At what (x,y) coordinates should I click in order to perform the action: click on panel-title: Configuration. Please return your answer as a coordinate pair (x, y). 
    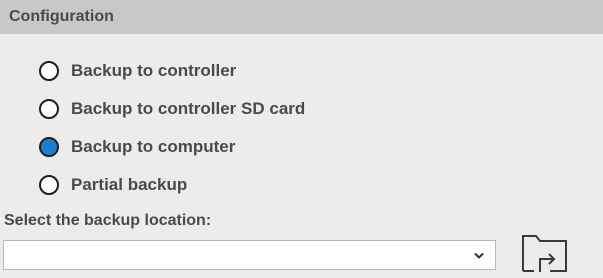
    Looking at the image, I should click on (61, 16).